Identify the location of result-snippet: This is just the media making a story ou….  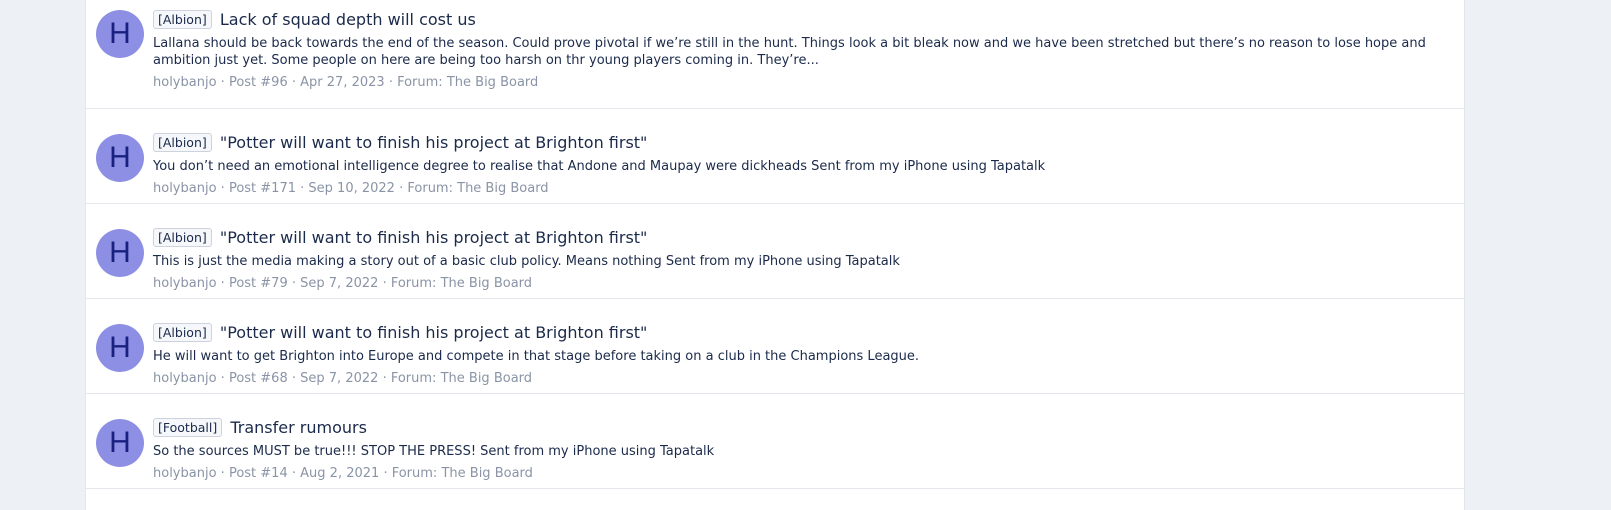
(526, 261).